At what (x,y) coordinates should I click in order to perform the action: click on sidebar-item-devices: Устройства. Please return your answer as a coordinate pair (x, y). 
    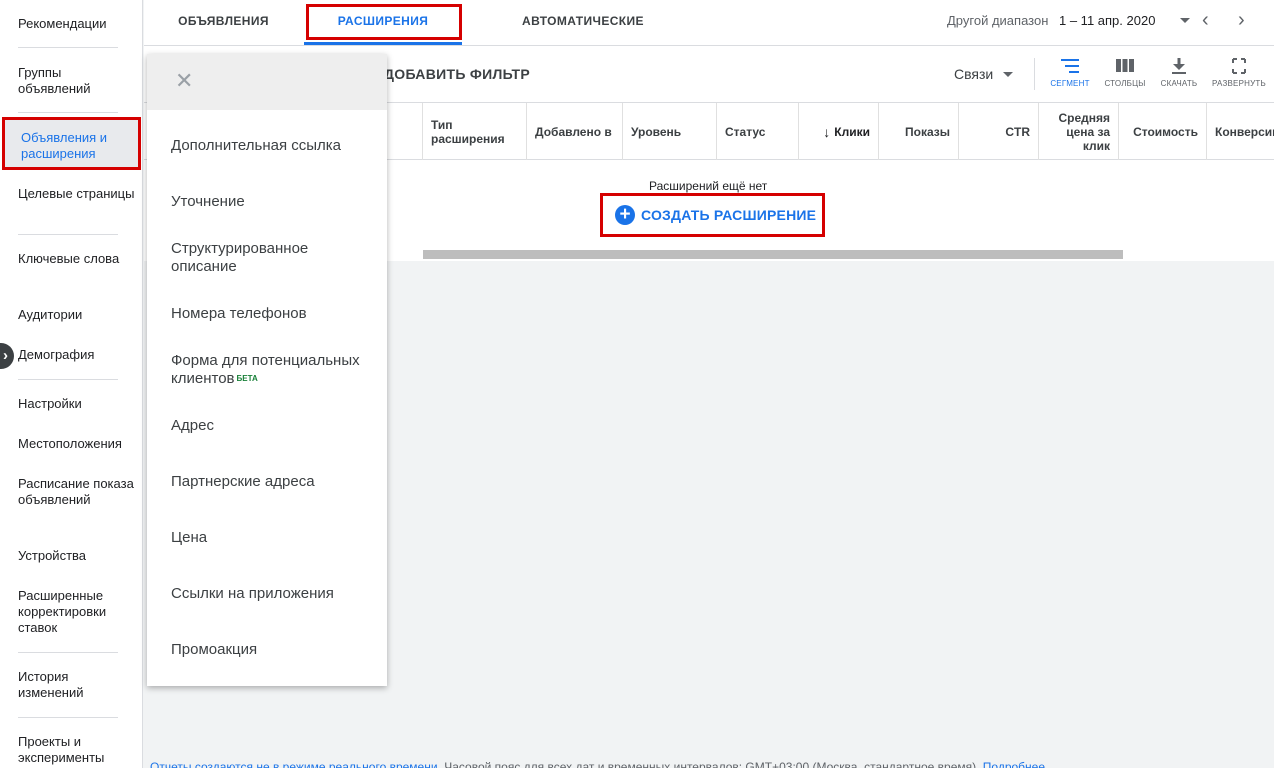
    Looking at the image, I should click on (77, 556).